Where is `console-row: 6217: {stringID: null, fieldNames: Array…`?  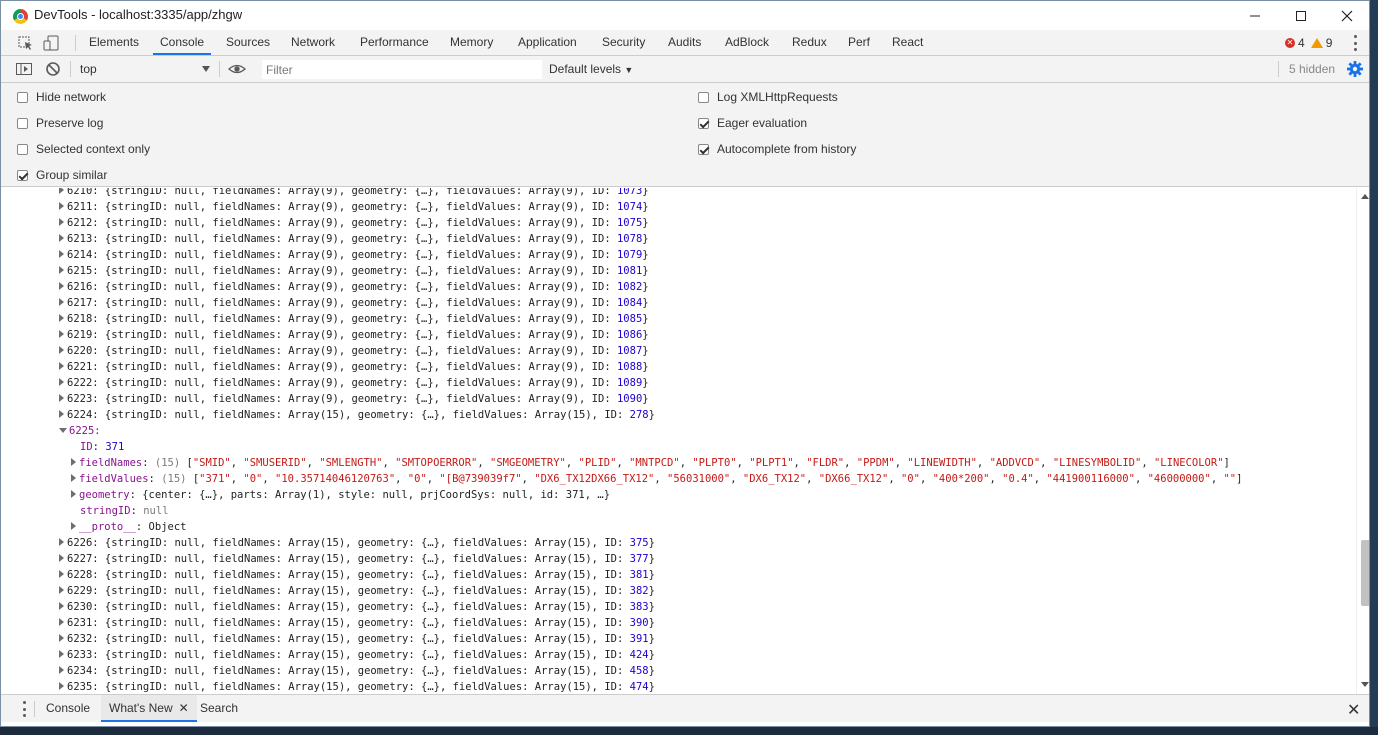
console-row: 6217: {stringID: null, fieldNames: Array… is located at coordinates (354, 303).